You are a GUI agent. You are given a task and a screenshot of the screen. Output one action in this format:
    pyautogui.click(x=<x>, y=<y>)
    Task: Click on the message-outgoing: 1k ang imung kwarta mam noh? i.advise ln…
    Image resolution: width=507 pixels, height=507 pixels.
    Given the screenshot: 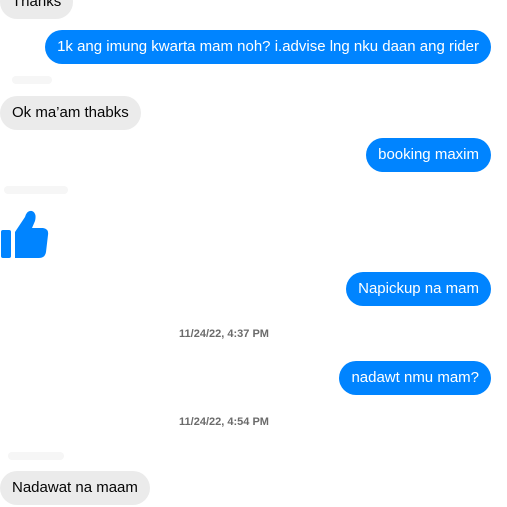 What is the action you would take?
    pyautogui.click(x=268, y=47)
    